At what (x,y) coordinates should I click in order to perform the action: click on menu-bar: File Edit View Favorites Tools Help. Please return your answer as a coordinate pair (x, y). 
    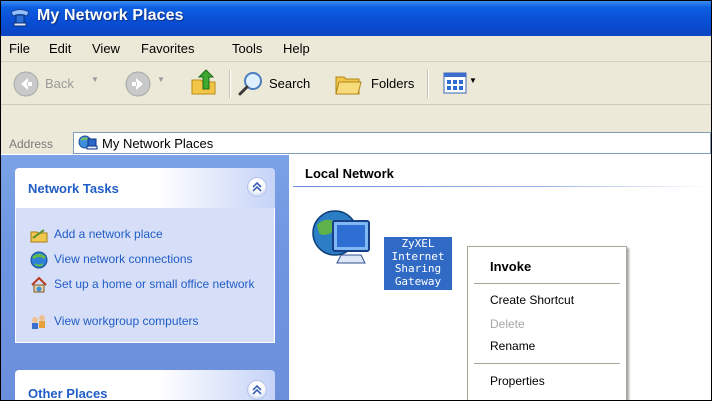
    Looking at the image, I should click on (356, 49).